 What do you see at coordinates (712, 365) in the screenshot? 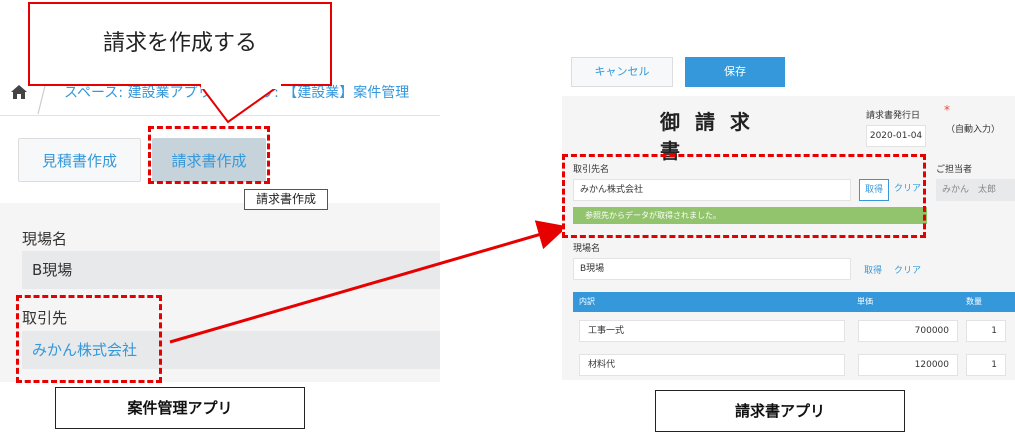
I see `line-item-description-input: 材料代` at bounding box center [712, 365].